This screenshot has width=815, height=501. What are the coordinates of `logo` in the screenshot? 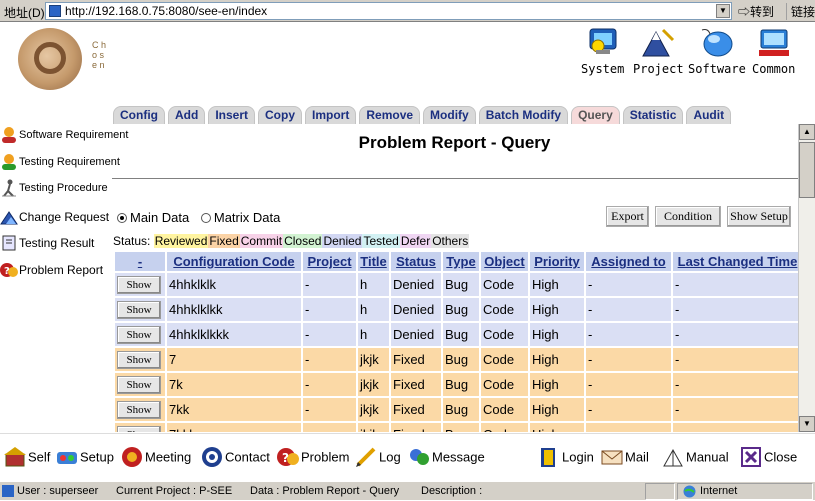 It's located at (50, 59).